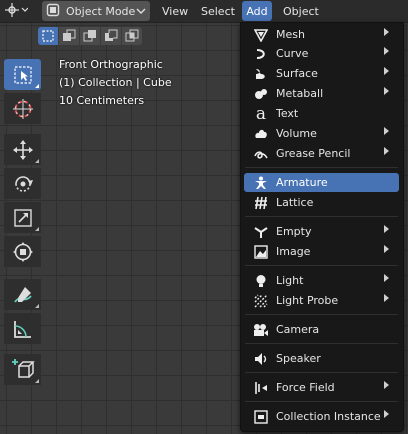  I want to click on view-name-label: Front Orthographic, so click(111, 64).